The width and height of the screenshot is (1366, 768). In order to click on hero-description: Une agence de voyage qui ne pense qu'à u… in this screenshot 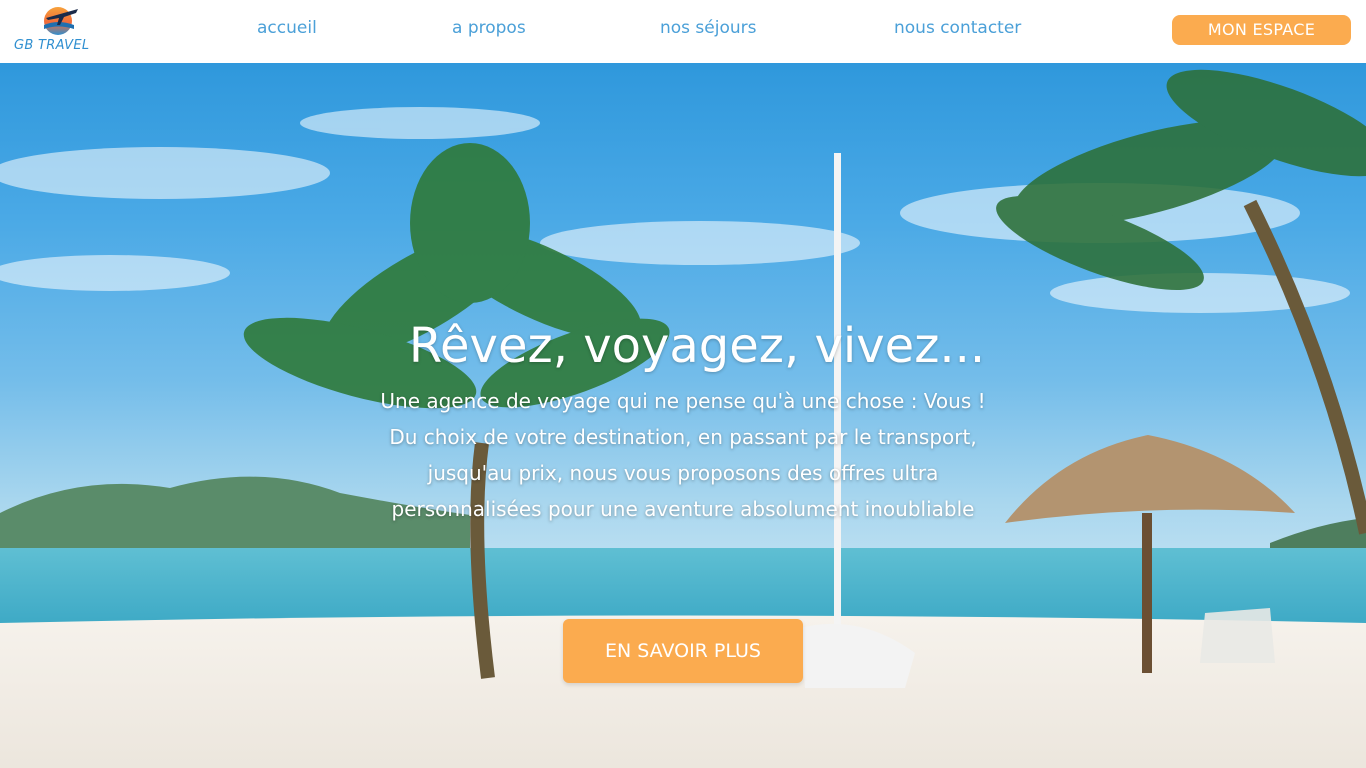, I will do `click(683, 455)`.